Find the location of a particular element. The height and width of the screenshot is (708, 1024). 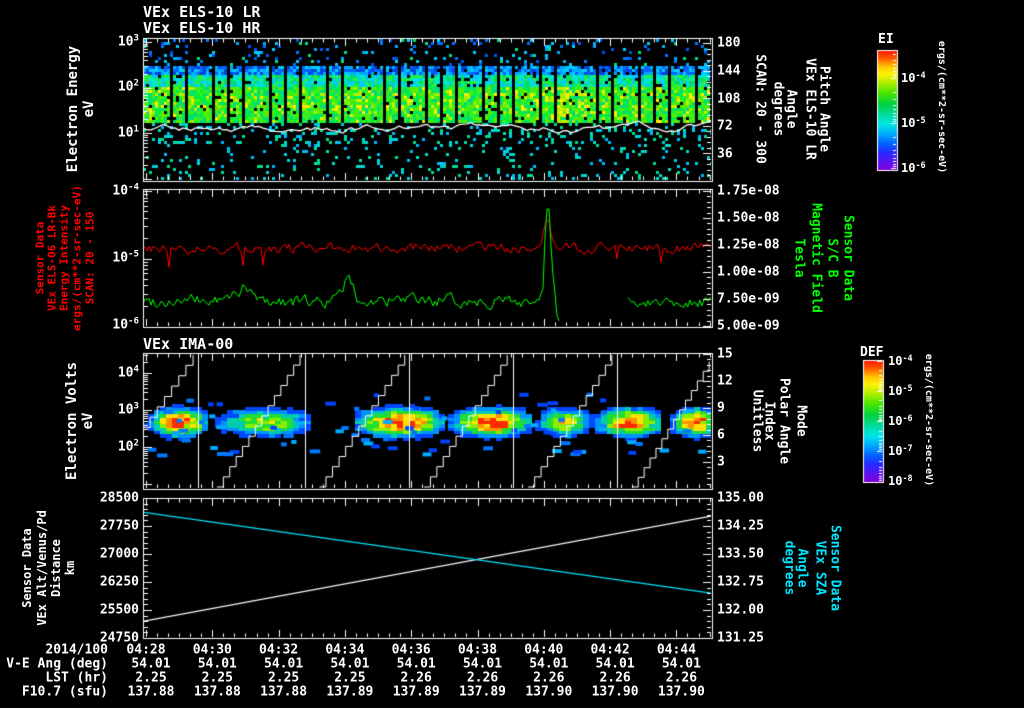

bfield-axis-title: Magnetic Field is located at coordinates (816, 258).